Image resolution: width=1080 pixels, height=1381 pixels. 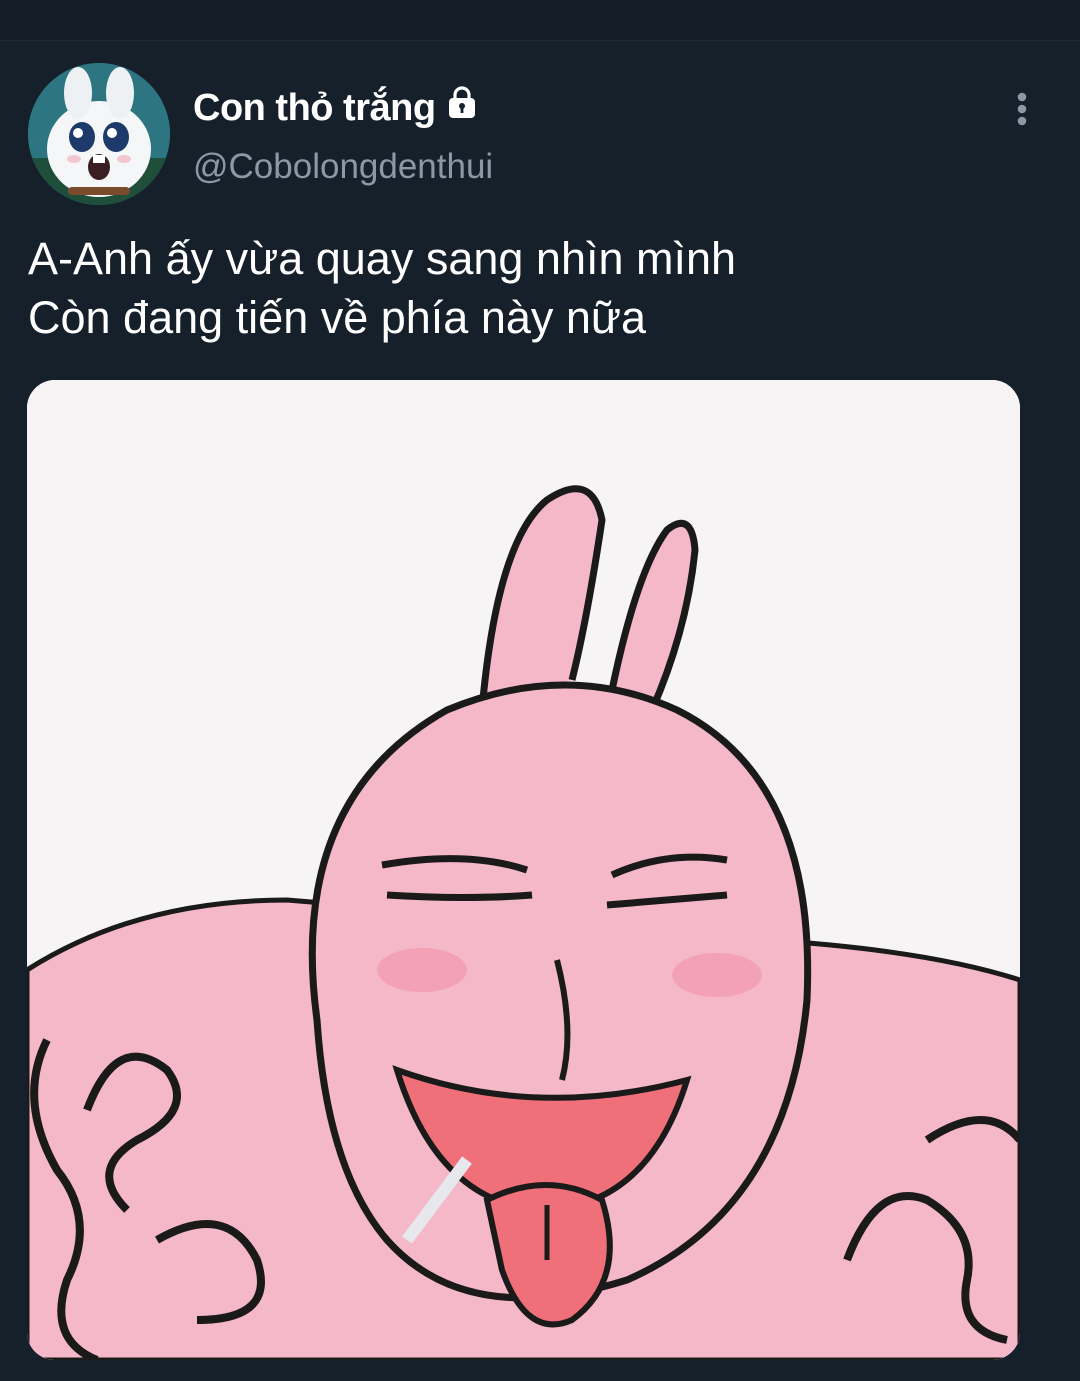 I want to click on author-name-row: Con thỏ trắng, so click(x=336, y=108).